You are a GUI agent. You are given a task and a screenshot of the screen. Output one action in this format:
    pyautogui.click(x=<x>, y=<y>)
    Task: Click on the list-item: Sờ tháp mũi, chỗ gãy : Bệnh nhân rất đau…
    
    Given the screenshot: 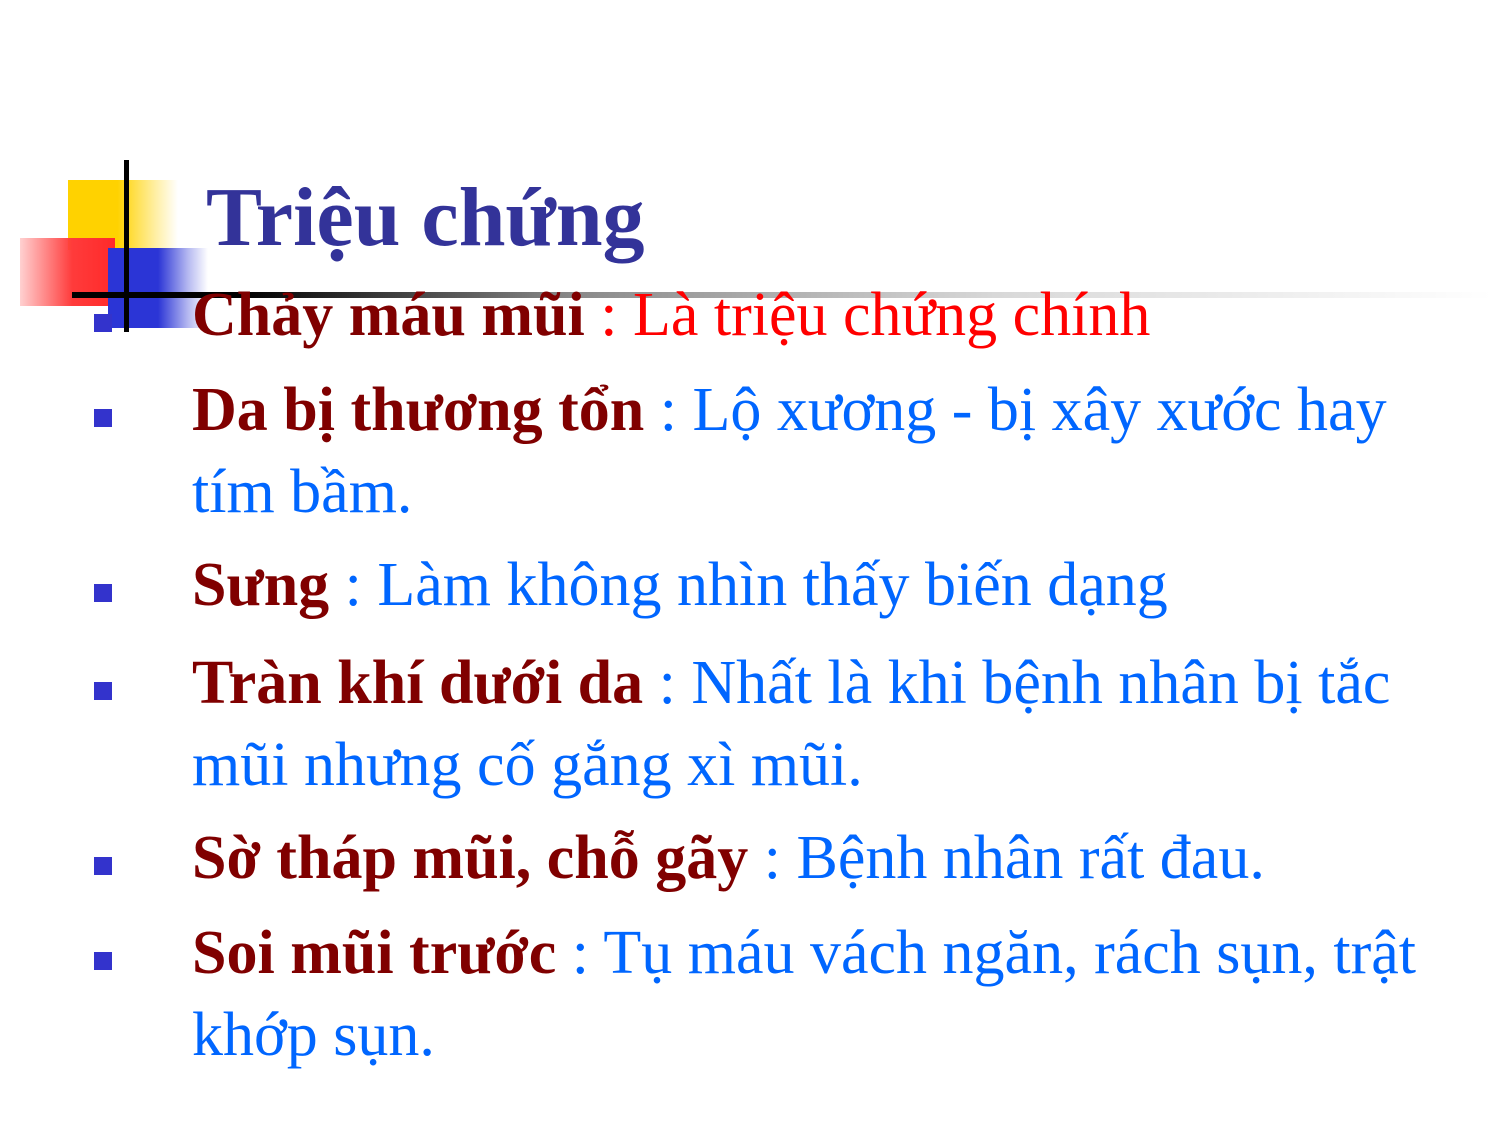 What is the action you would take?
    pyautogui.click(x=807, y=858)
    